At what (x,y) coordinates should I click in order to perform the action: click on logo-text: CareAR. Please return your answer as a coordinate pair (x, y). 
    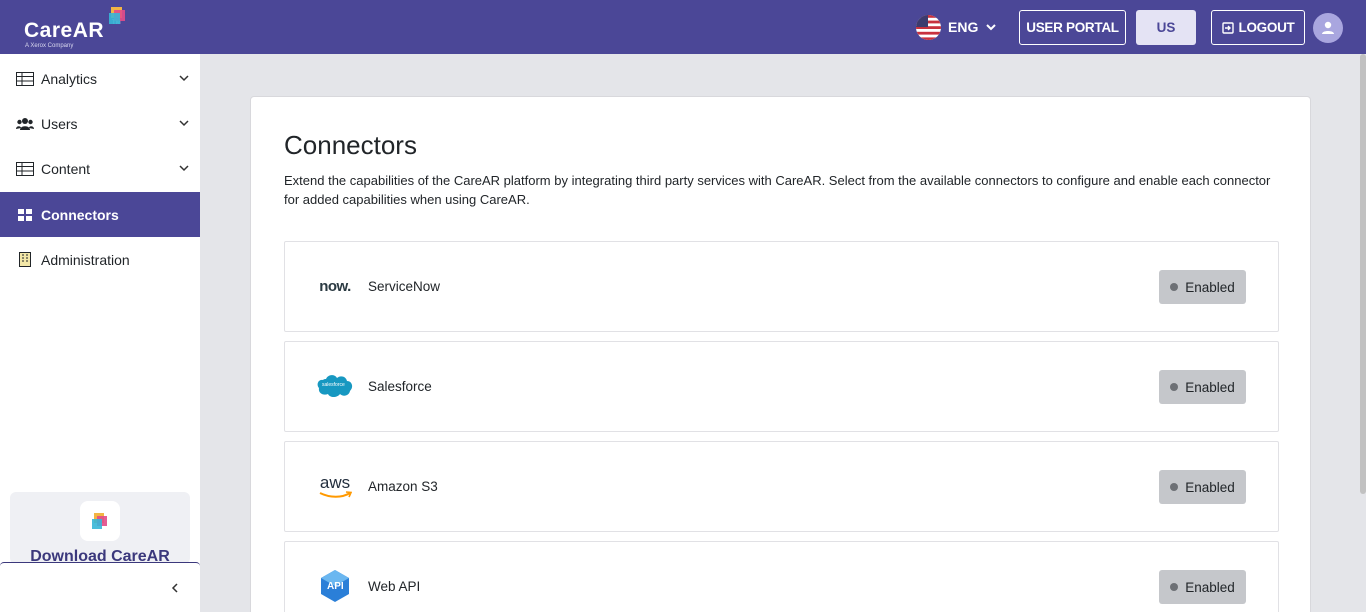
    Looking at the image, I should click on (64, 30).